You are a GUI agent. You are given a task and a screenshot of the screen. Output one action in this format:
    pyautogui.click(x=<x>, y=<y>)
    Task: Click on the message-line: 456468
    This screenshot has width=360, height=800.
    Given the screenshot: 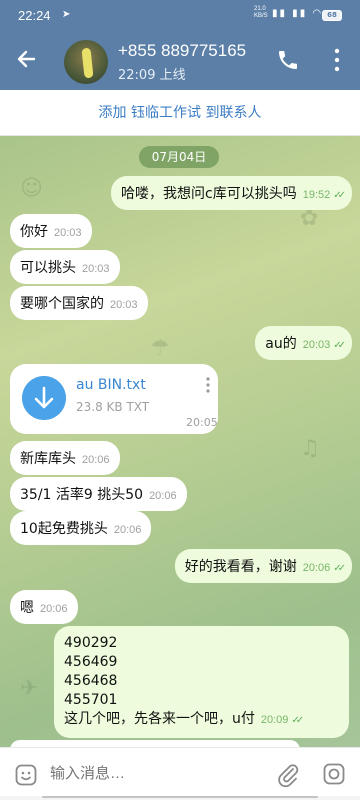 What is the action you would take?
    pyautogui.click(x=91, y=681)
    